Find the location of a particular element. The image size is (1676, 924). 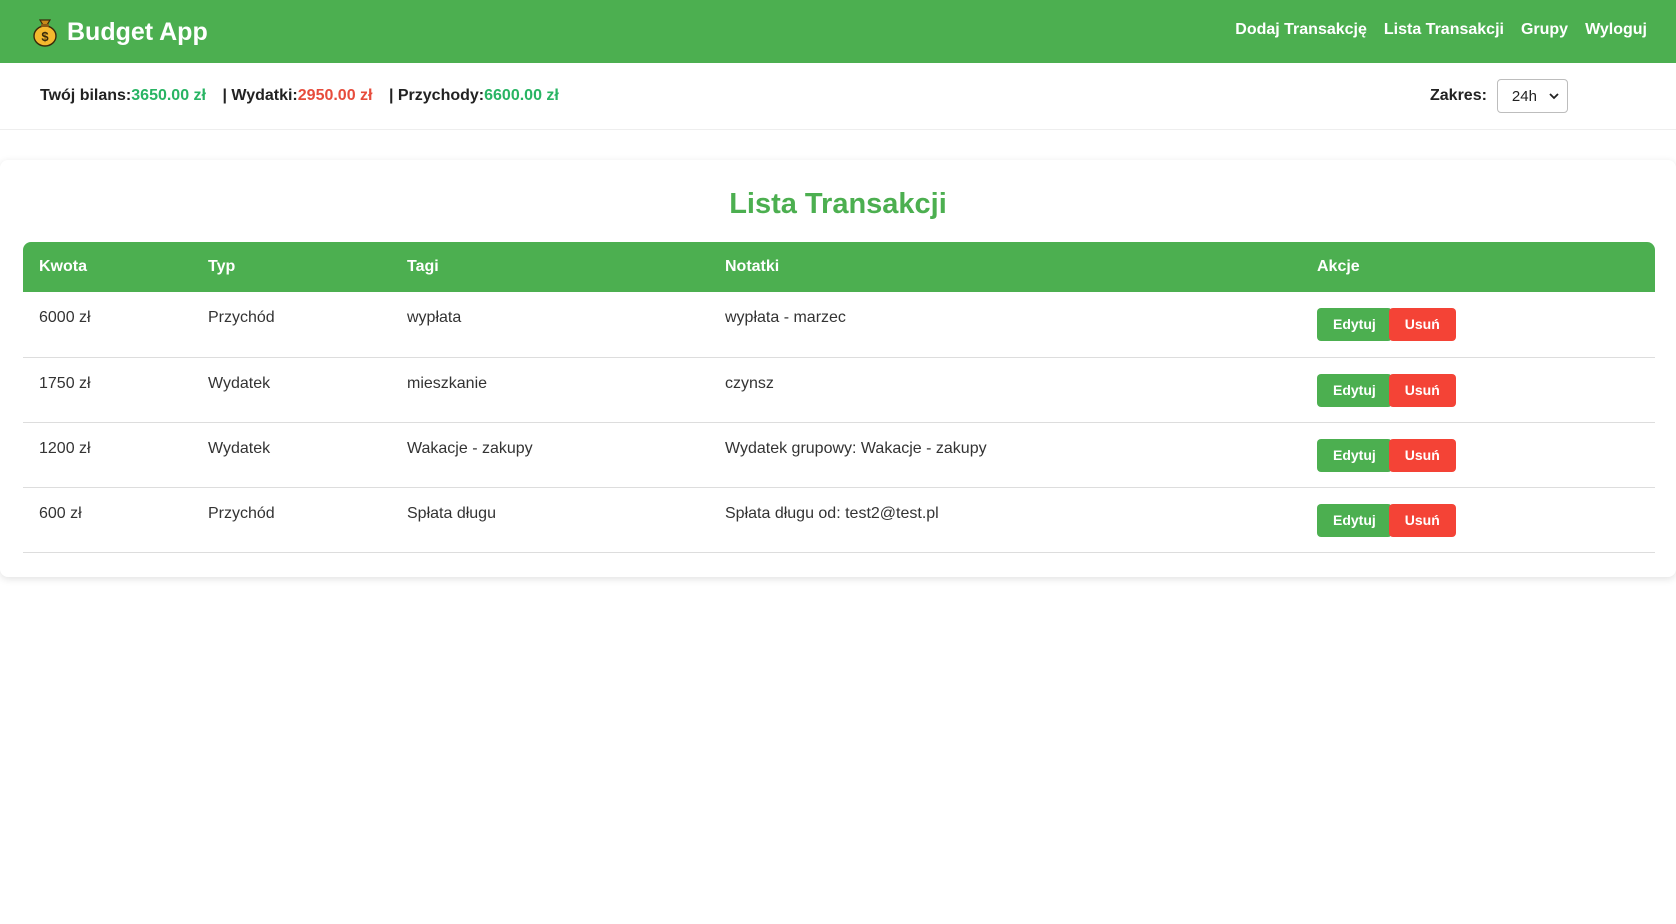

range-label: Zakres: is located at coordinates (1458, 95).